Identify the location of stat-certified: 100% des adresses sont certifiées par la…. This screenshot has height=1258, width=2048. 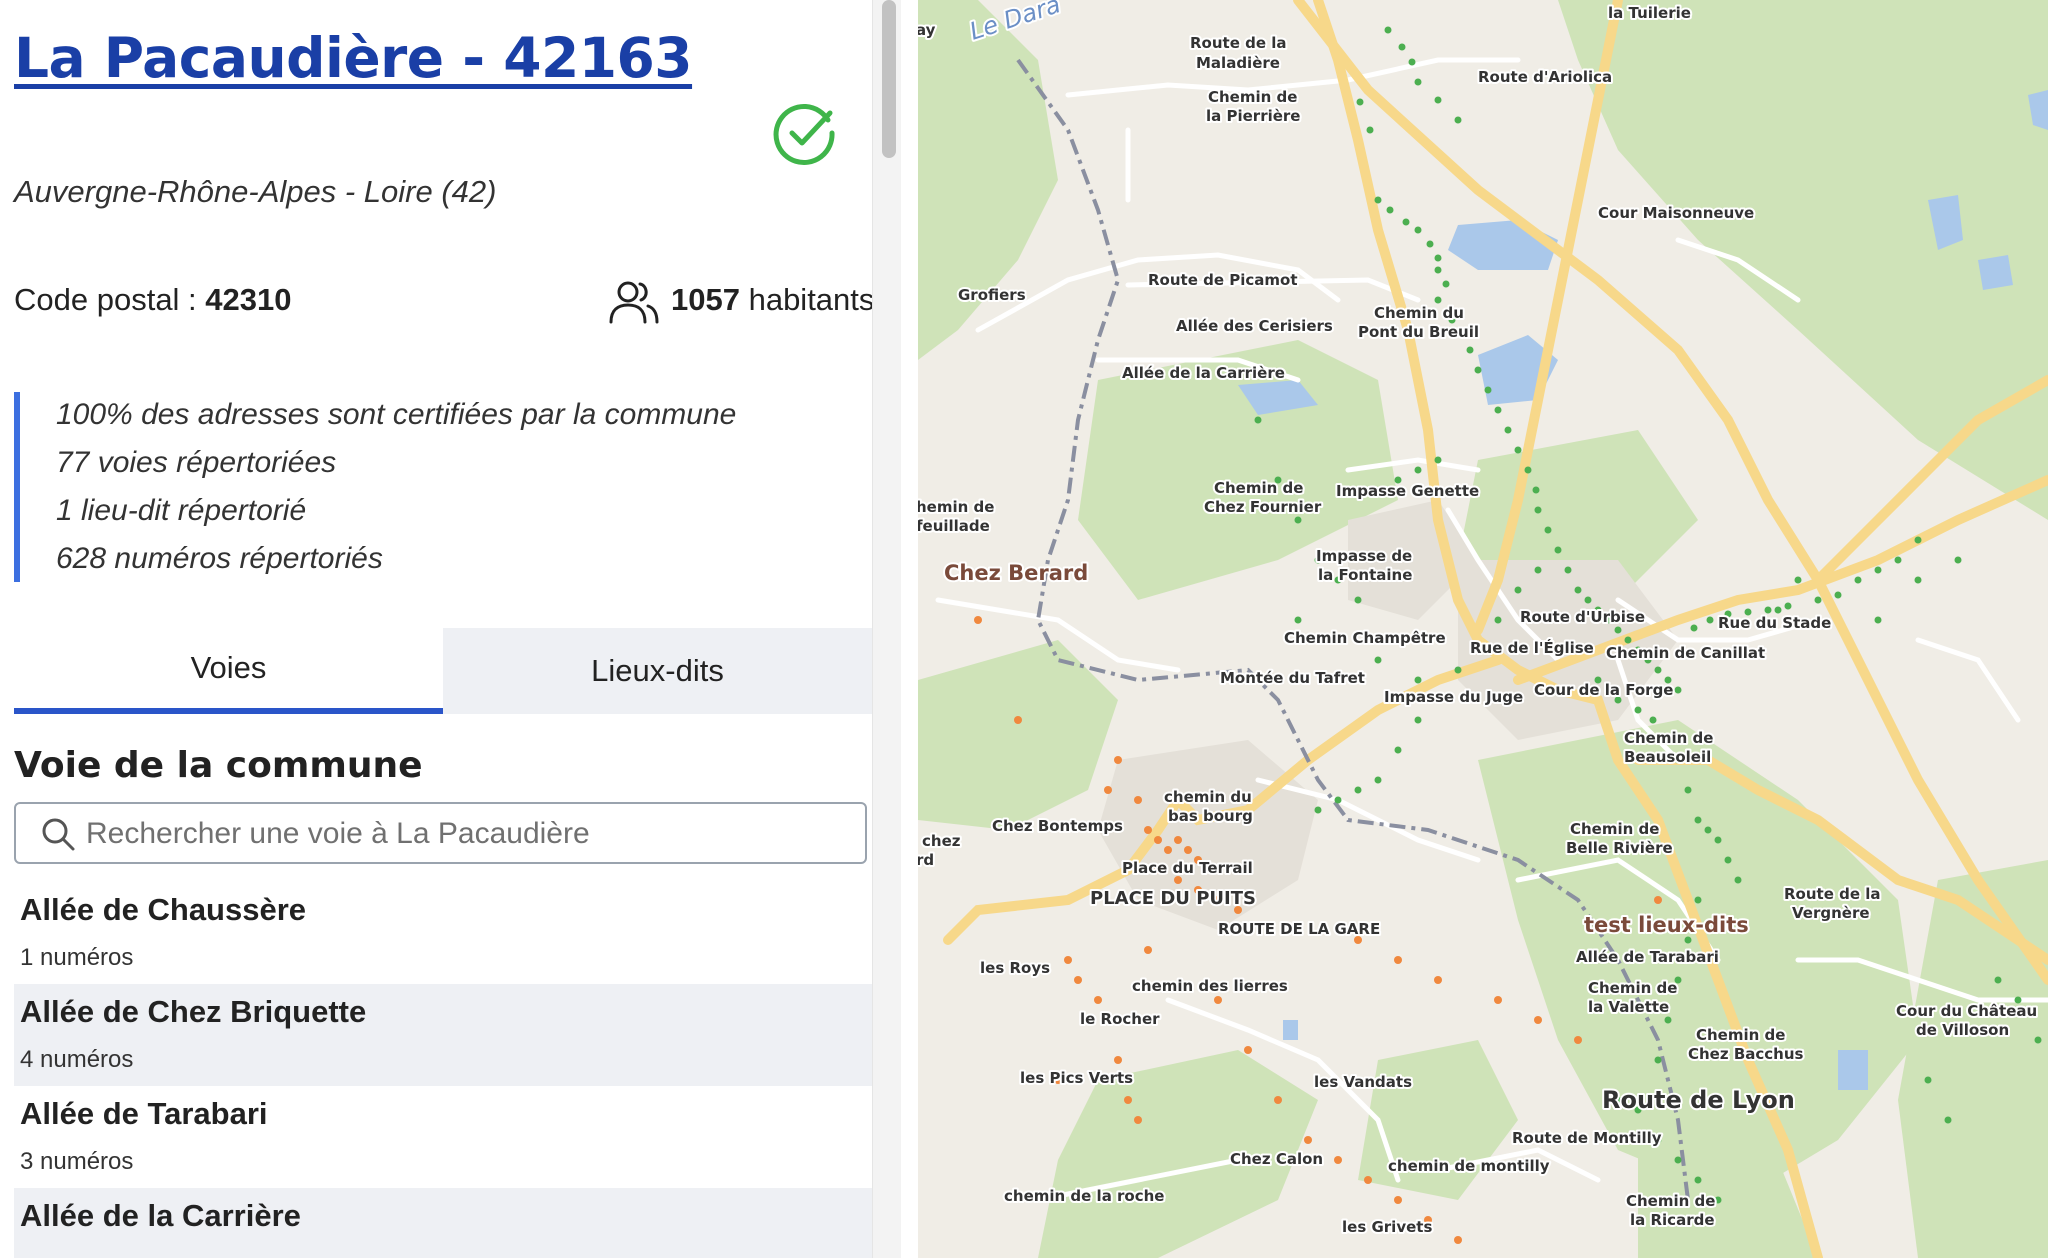
(396, 414).